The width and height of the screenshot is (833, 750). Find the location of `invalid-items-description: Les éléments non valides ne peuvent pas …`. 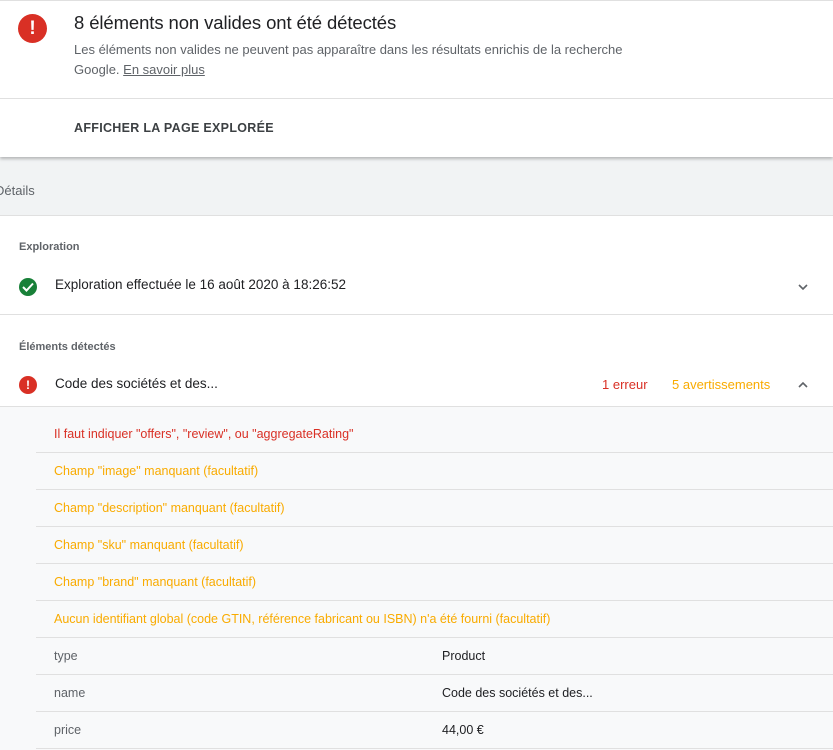

invalid-items-description: Les éléments non valides ne peuvent pas … is located at coordinates (354, 60).